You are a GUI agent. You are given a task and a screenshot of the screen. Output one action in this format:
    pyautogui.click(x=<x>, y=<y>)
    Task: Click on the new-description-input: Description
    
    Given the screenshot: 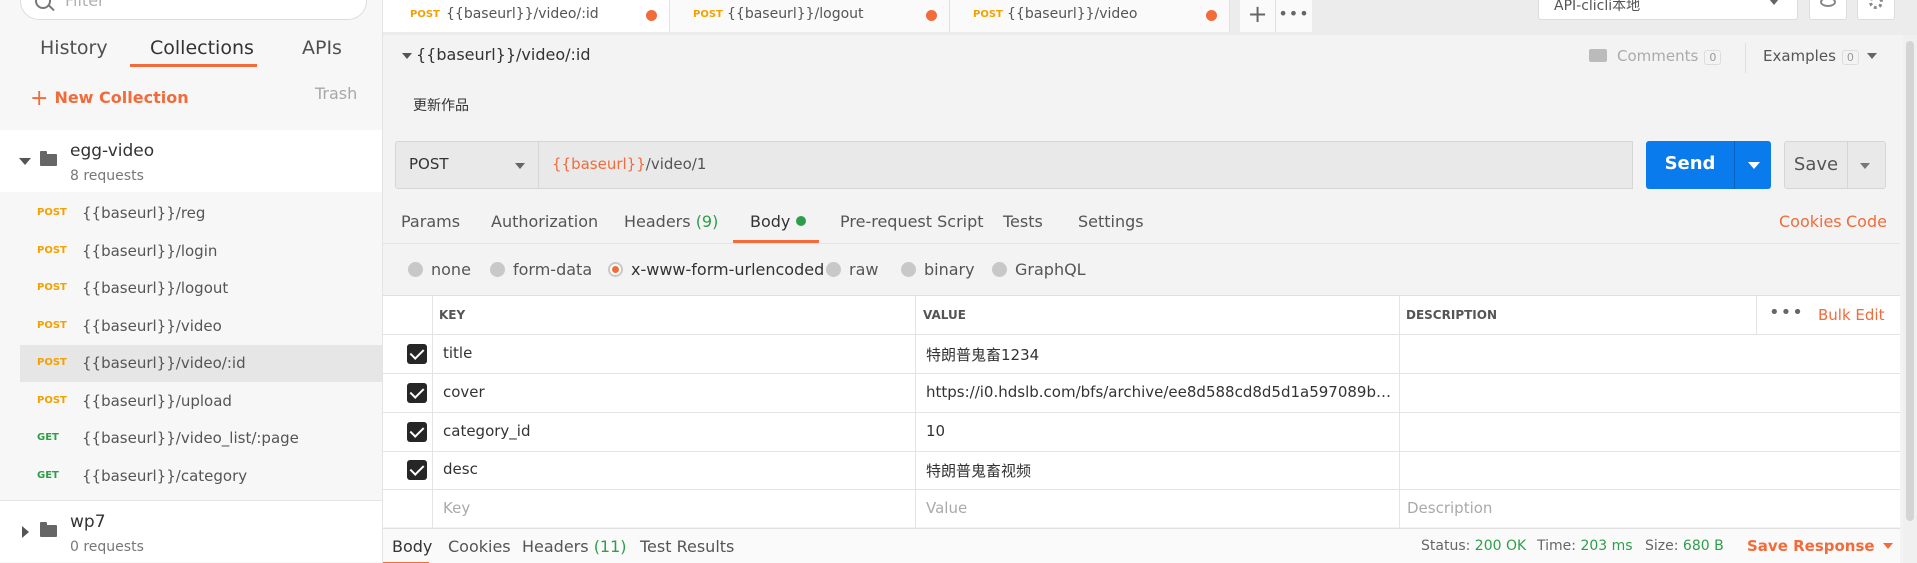 What is the action you would take?
    pyautogui.click(x=1449, y=508)
    